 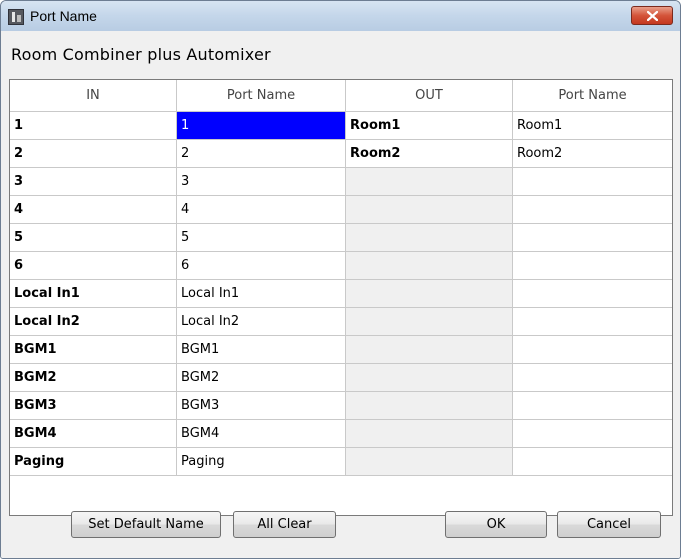 What do you see at coordinates (429, 126) in the screenshot?
I see `out-cell: Room1` at bounding box center [429, 126].